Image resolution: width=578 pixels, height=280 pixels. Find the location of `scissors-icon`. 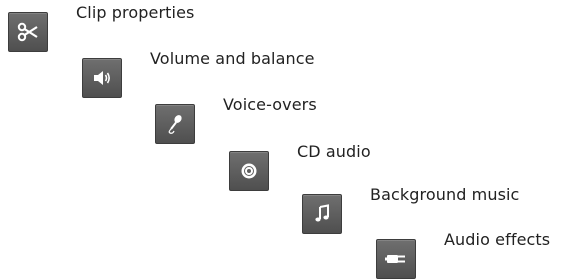

scissors-icon is located at coordinates (27, 32).